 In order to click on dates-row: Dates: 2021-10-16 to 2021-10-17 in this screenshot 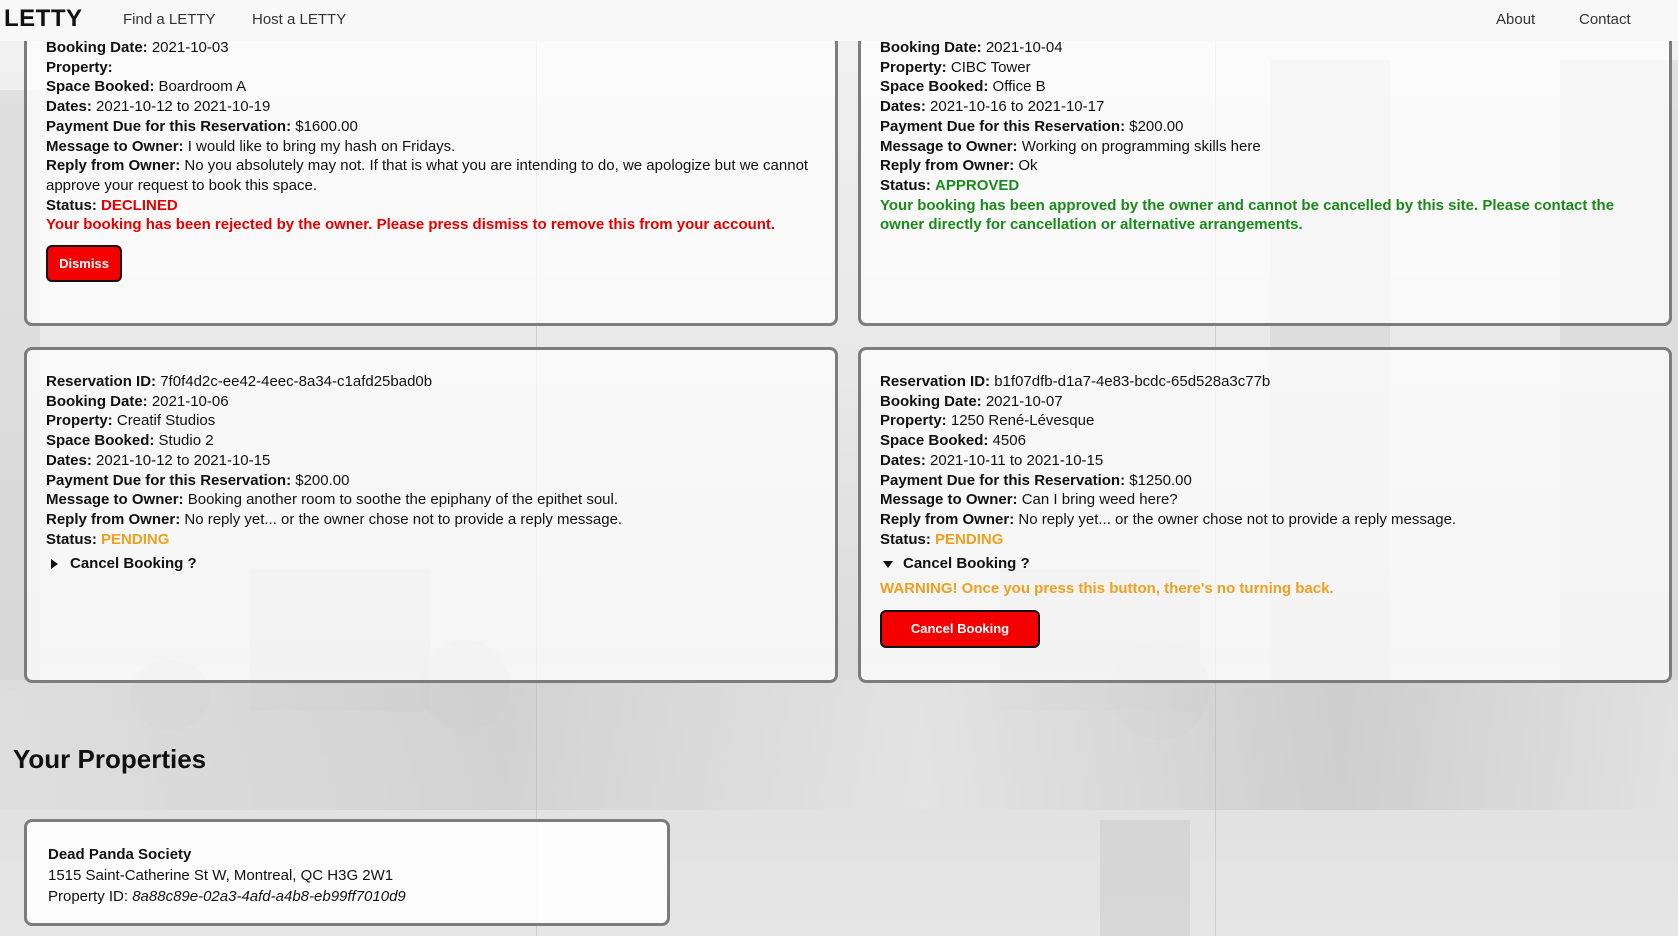, I will do `click(992, 107)`.